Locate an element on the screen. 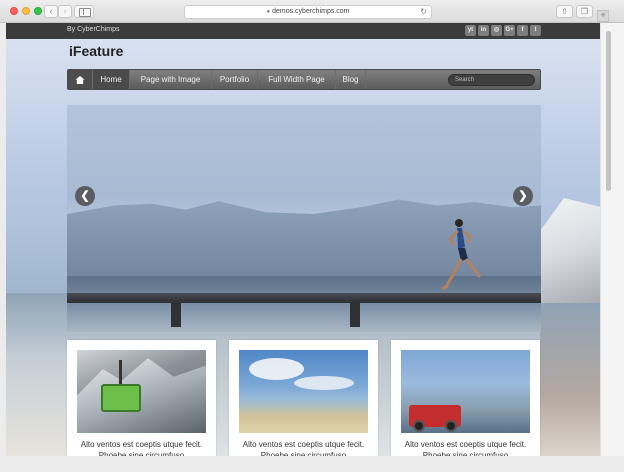 The height and width of the screenshot is (472, 624). card-image-jeep is located at coordinates (465, 391).